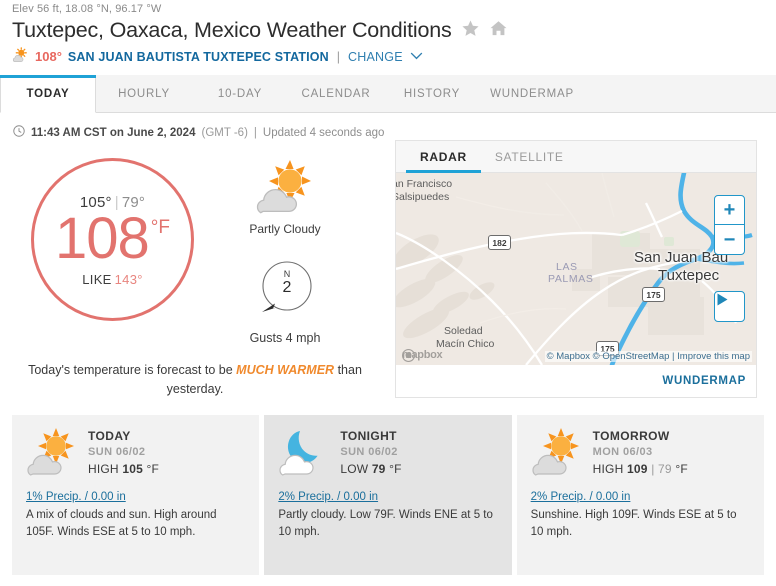  I want to click on tab-history-label: HISTORY, so click(432, 93).